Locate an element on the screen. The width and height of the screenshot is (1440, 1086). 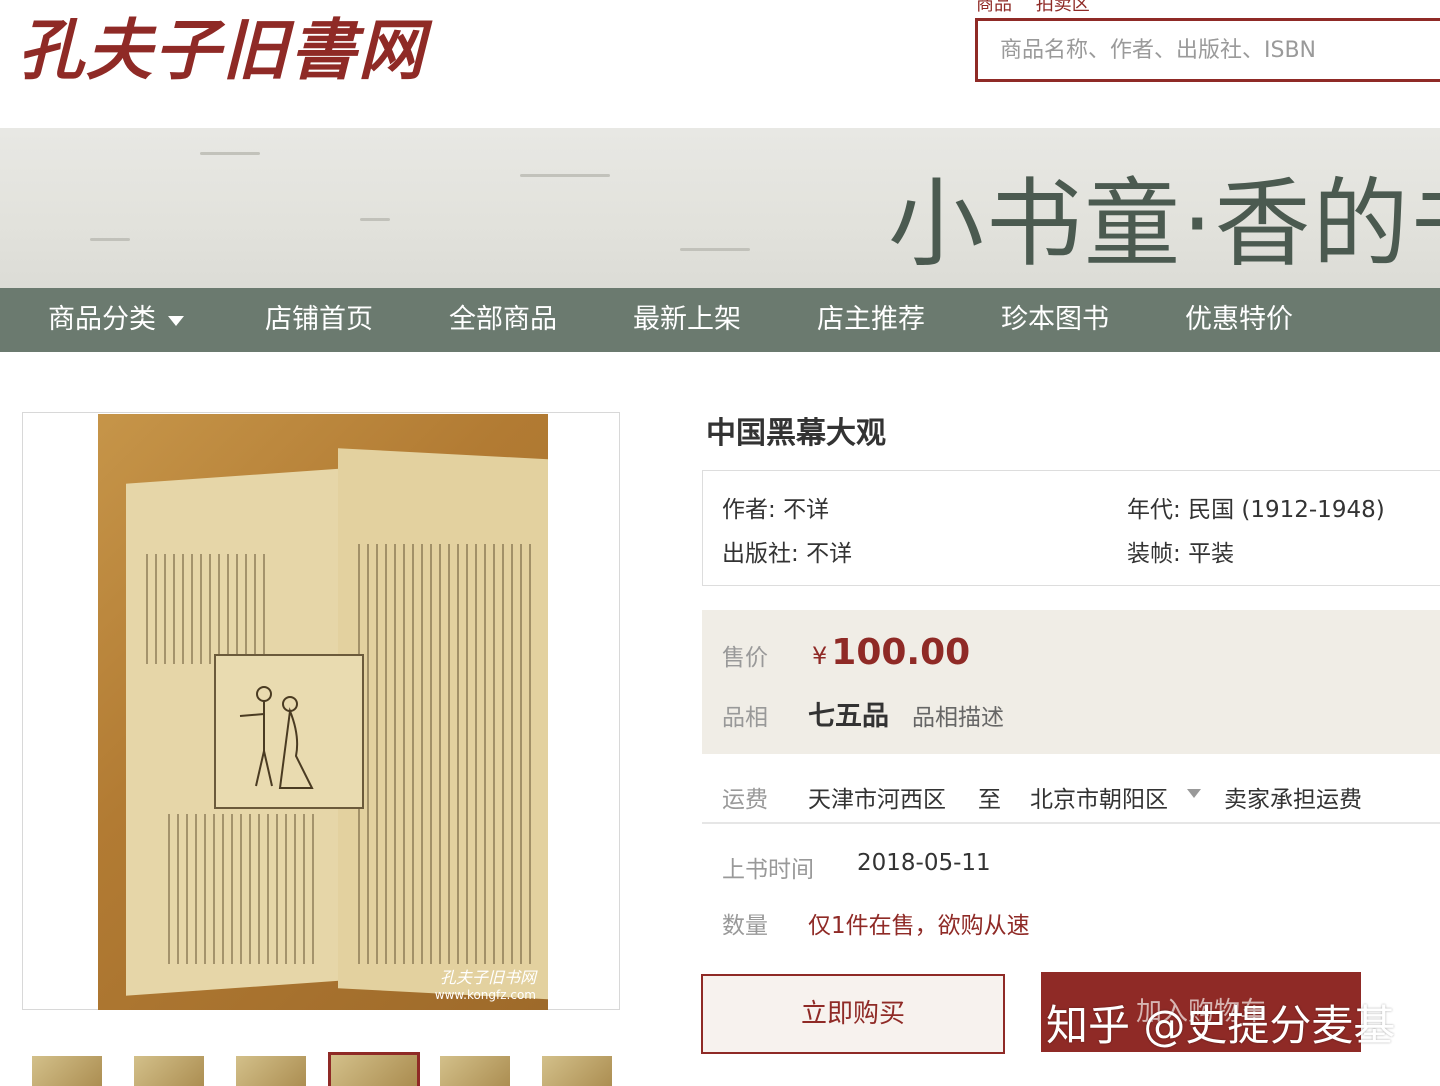
era-value: 民国 (1912-1948) is located at coordinates (1286, 510).